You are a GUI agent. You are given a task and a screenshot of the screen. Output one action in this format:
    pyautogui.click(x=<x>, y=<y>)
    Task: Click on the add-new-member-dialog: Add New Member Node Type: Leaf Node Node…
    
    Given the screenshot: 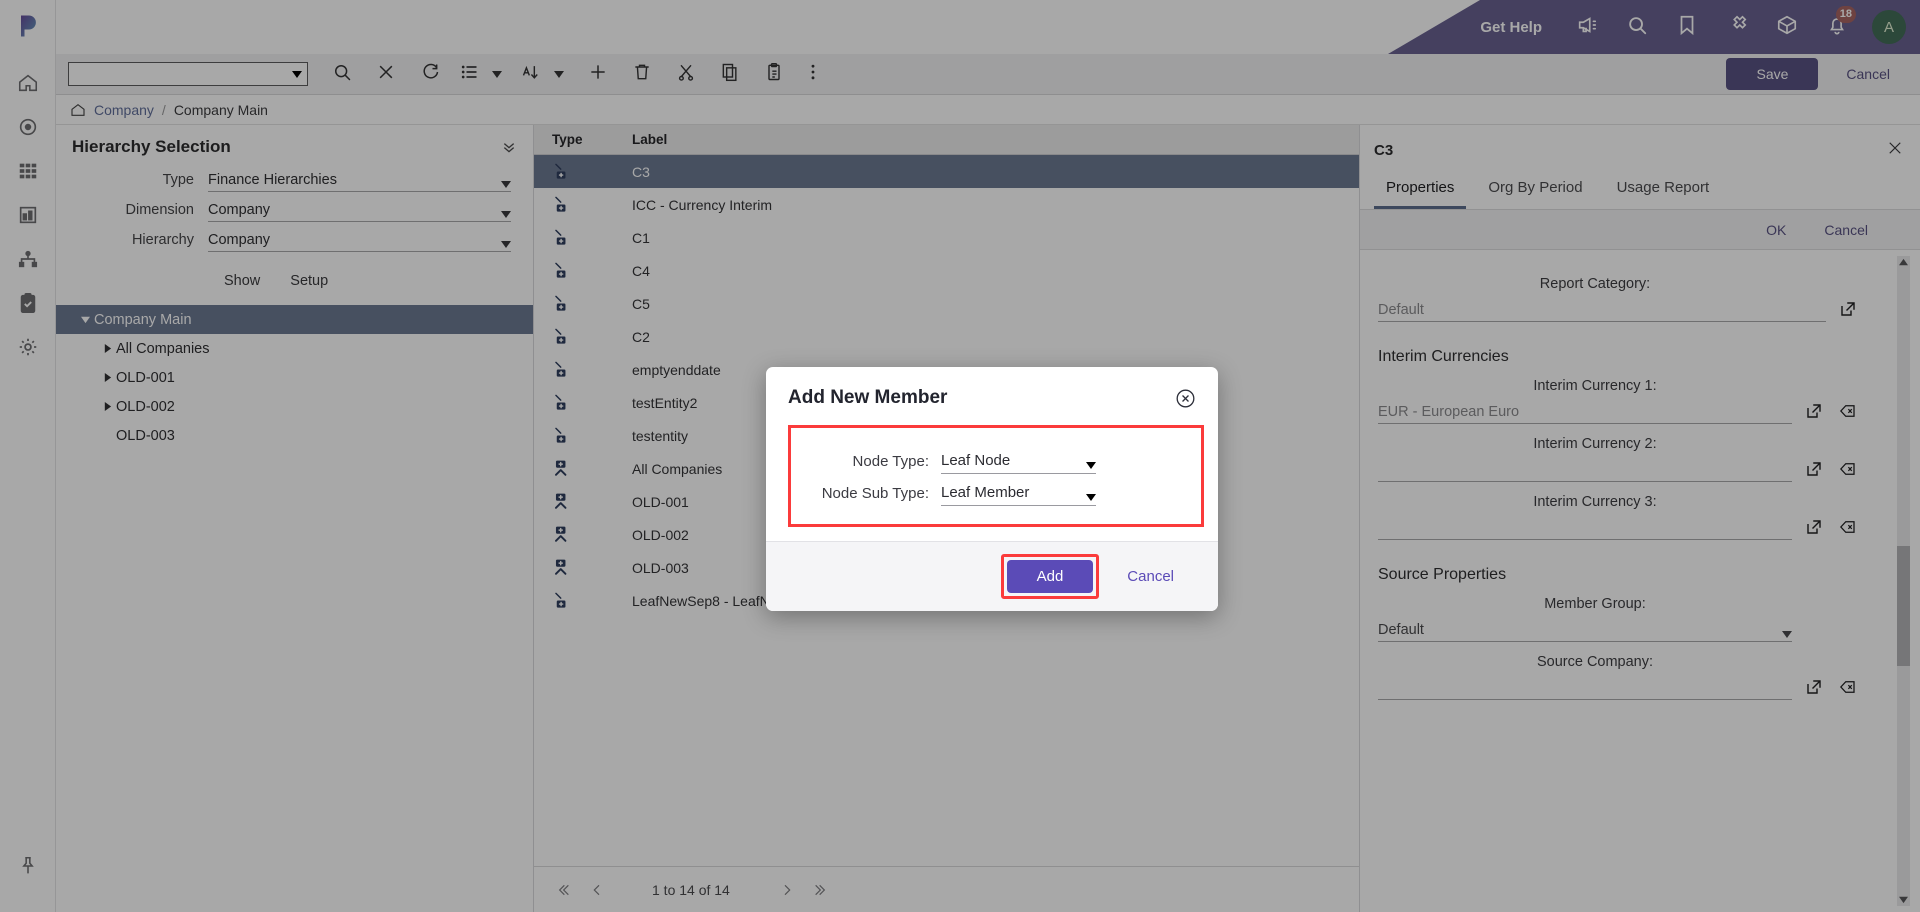 What is the action you would take?
    pyautogui.click(x=992, y=489)
    